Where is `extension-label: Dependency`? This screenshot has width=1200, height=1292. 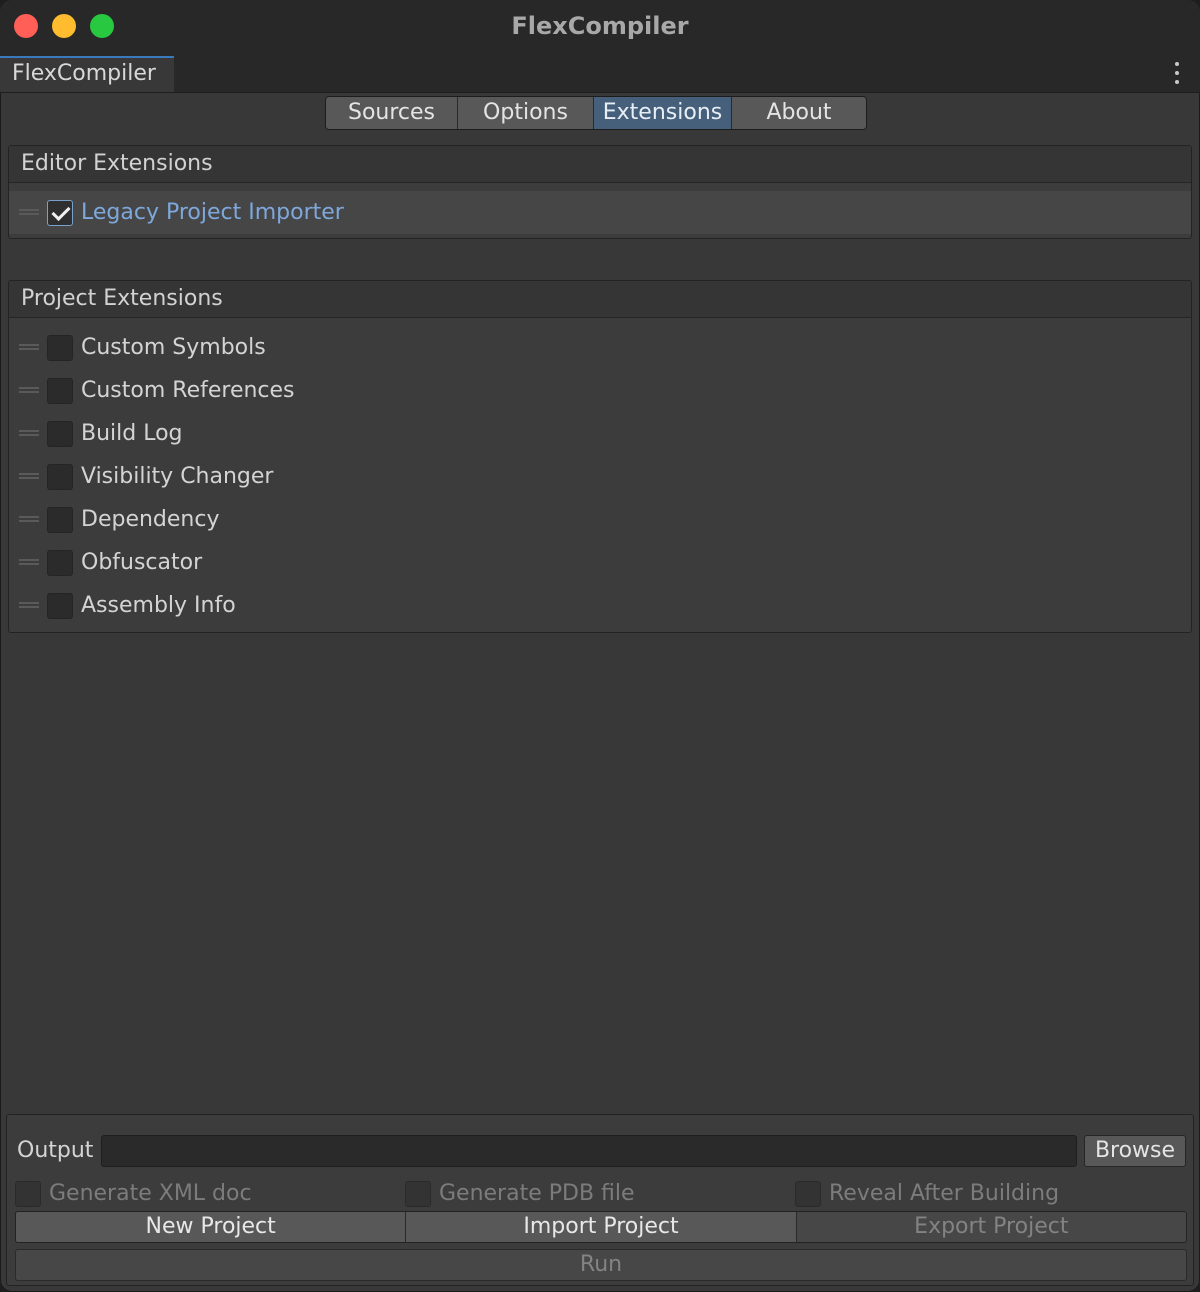
extension-label: Dependency is located at coordinates (150, 519).